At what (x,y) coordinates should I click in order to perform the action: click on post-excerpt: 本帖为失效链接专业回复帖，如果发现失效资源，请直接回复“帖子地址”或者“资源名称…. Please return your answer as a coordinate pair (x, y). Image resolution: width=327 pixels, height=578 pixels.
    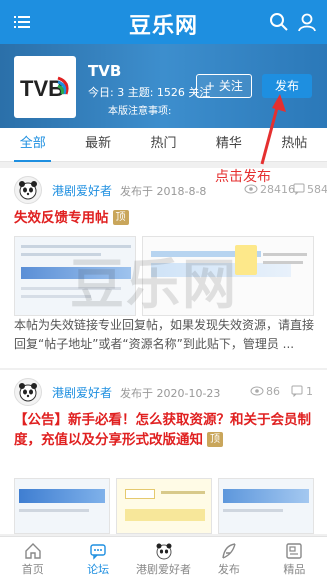
    Looking at the image, I should click on (164, 334).